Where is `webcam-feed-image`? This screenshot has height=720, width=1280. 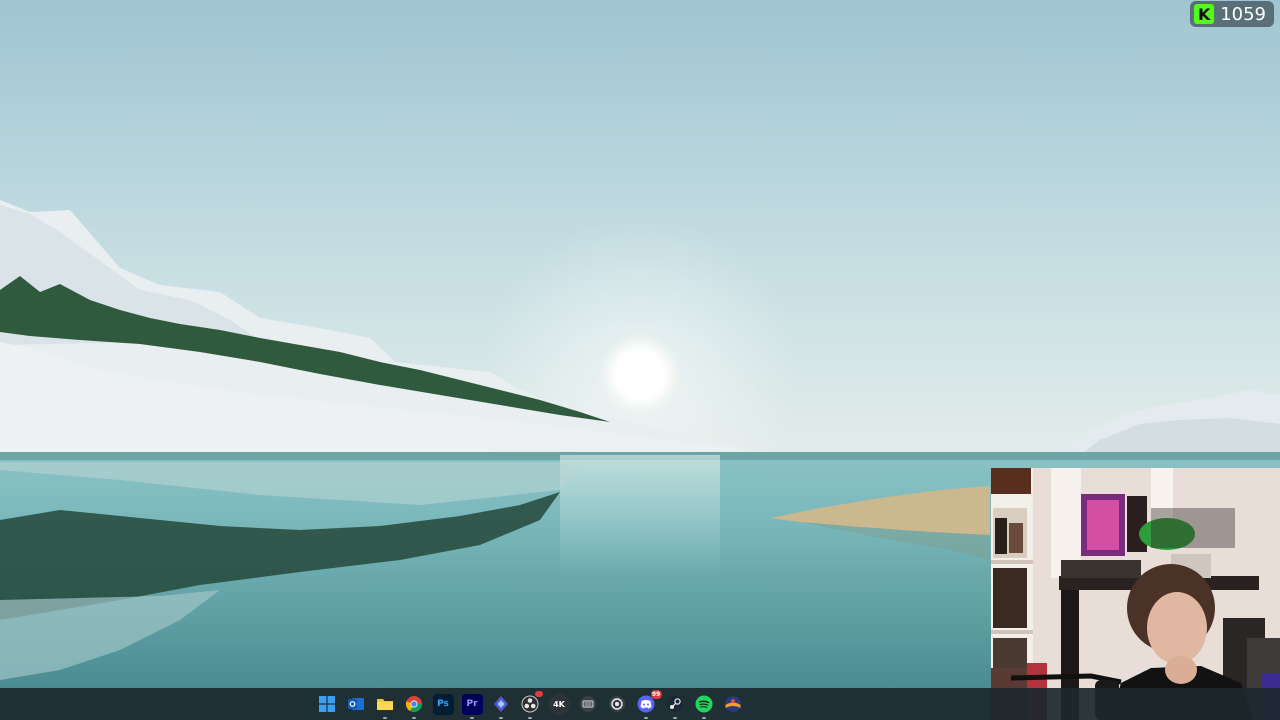 webcam-feed-image is located at coordinates (1135, 594).